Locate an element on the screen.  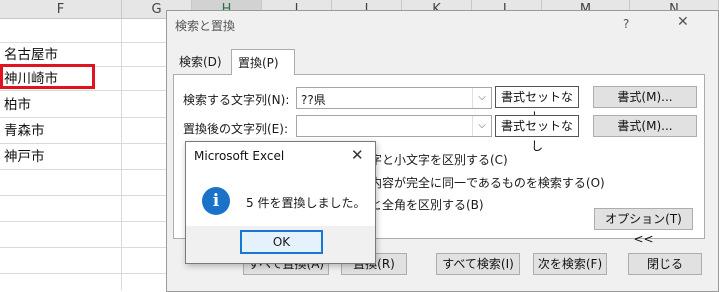
cell-f-kashiwa: 柏市 is located at coordinates (17, 105).